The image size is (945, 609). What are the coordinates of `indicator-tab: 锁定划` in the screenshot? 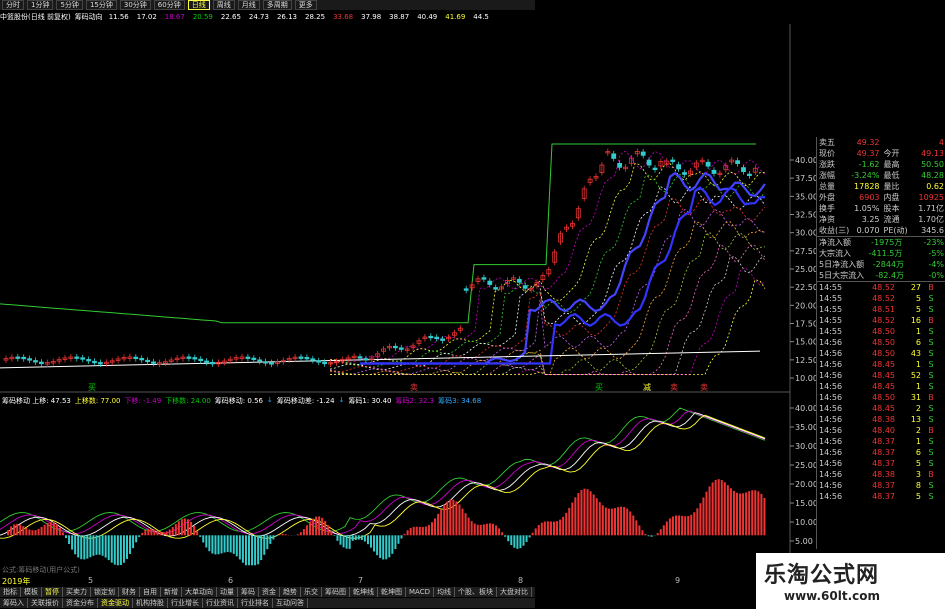 It's located at (105, 592).